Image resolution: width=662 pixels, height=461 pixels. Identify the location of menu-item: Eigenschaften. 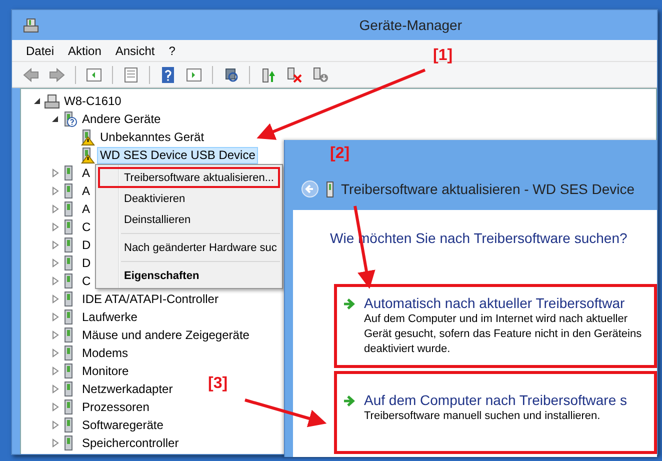
(189, 275).